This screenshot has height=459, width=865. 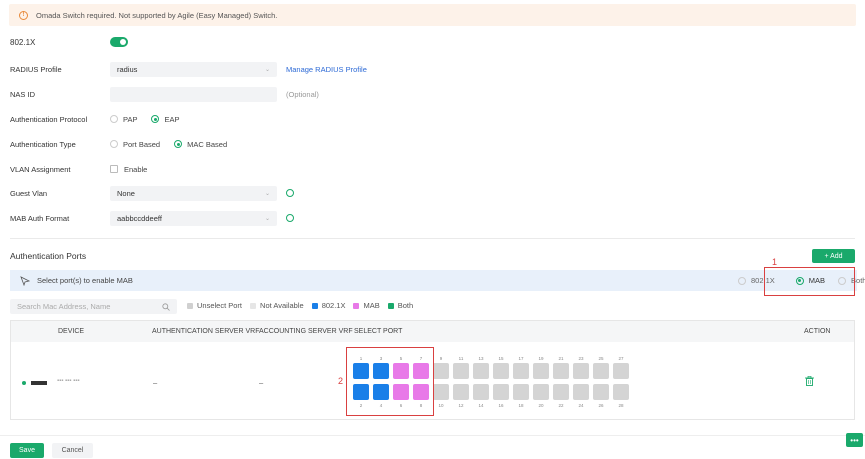 What do you see at coordinates (40, 169) in the screenshot?
I see `vlan-assignment-label: VLAN Assignment` at bounding box center [40, 169].